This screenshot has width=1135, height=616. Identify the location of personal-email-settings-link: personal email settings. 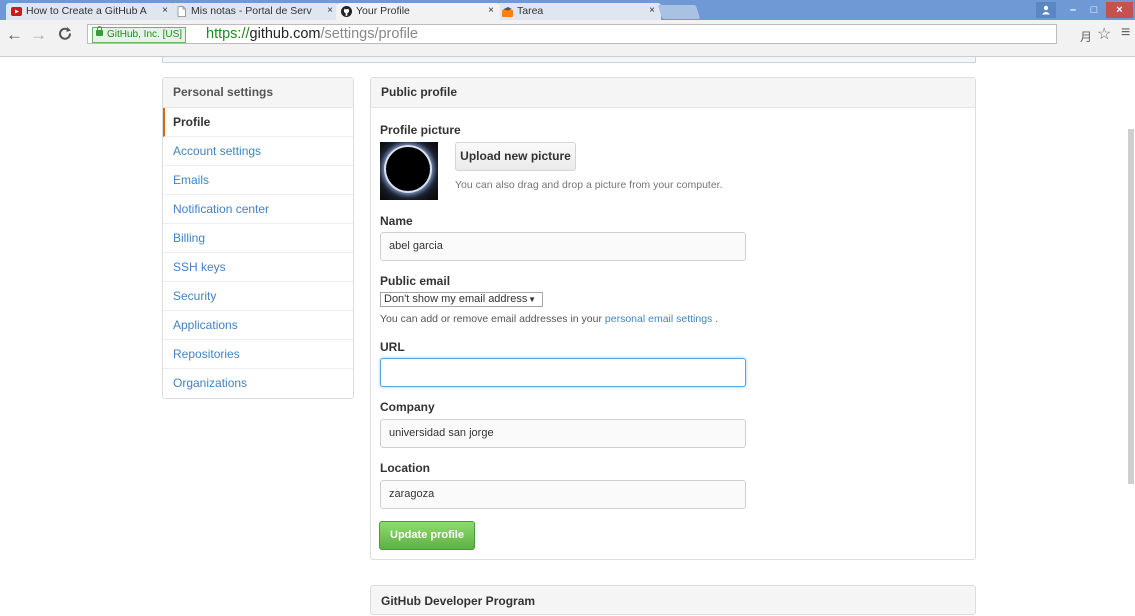
(658, 319).